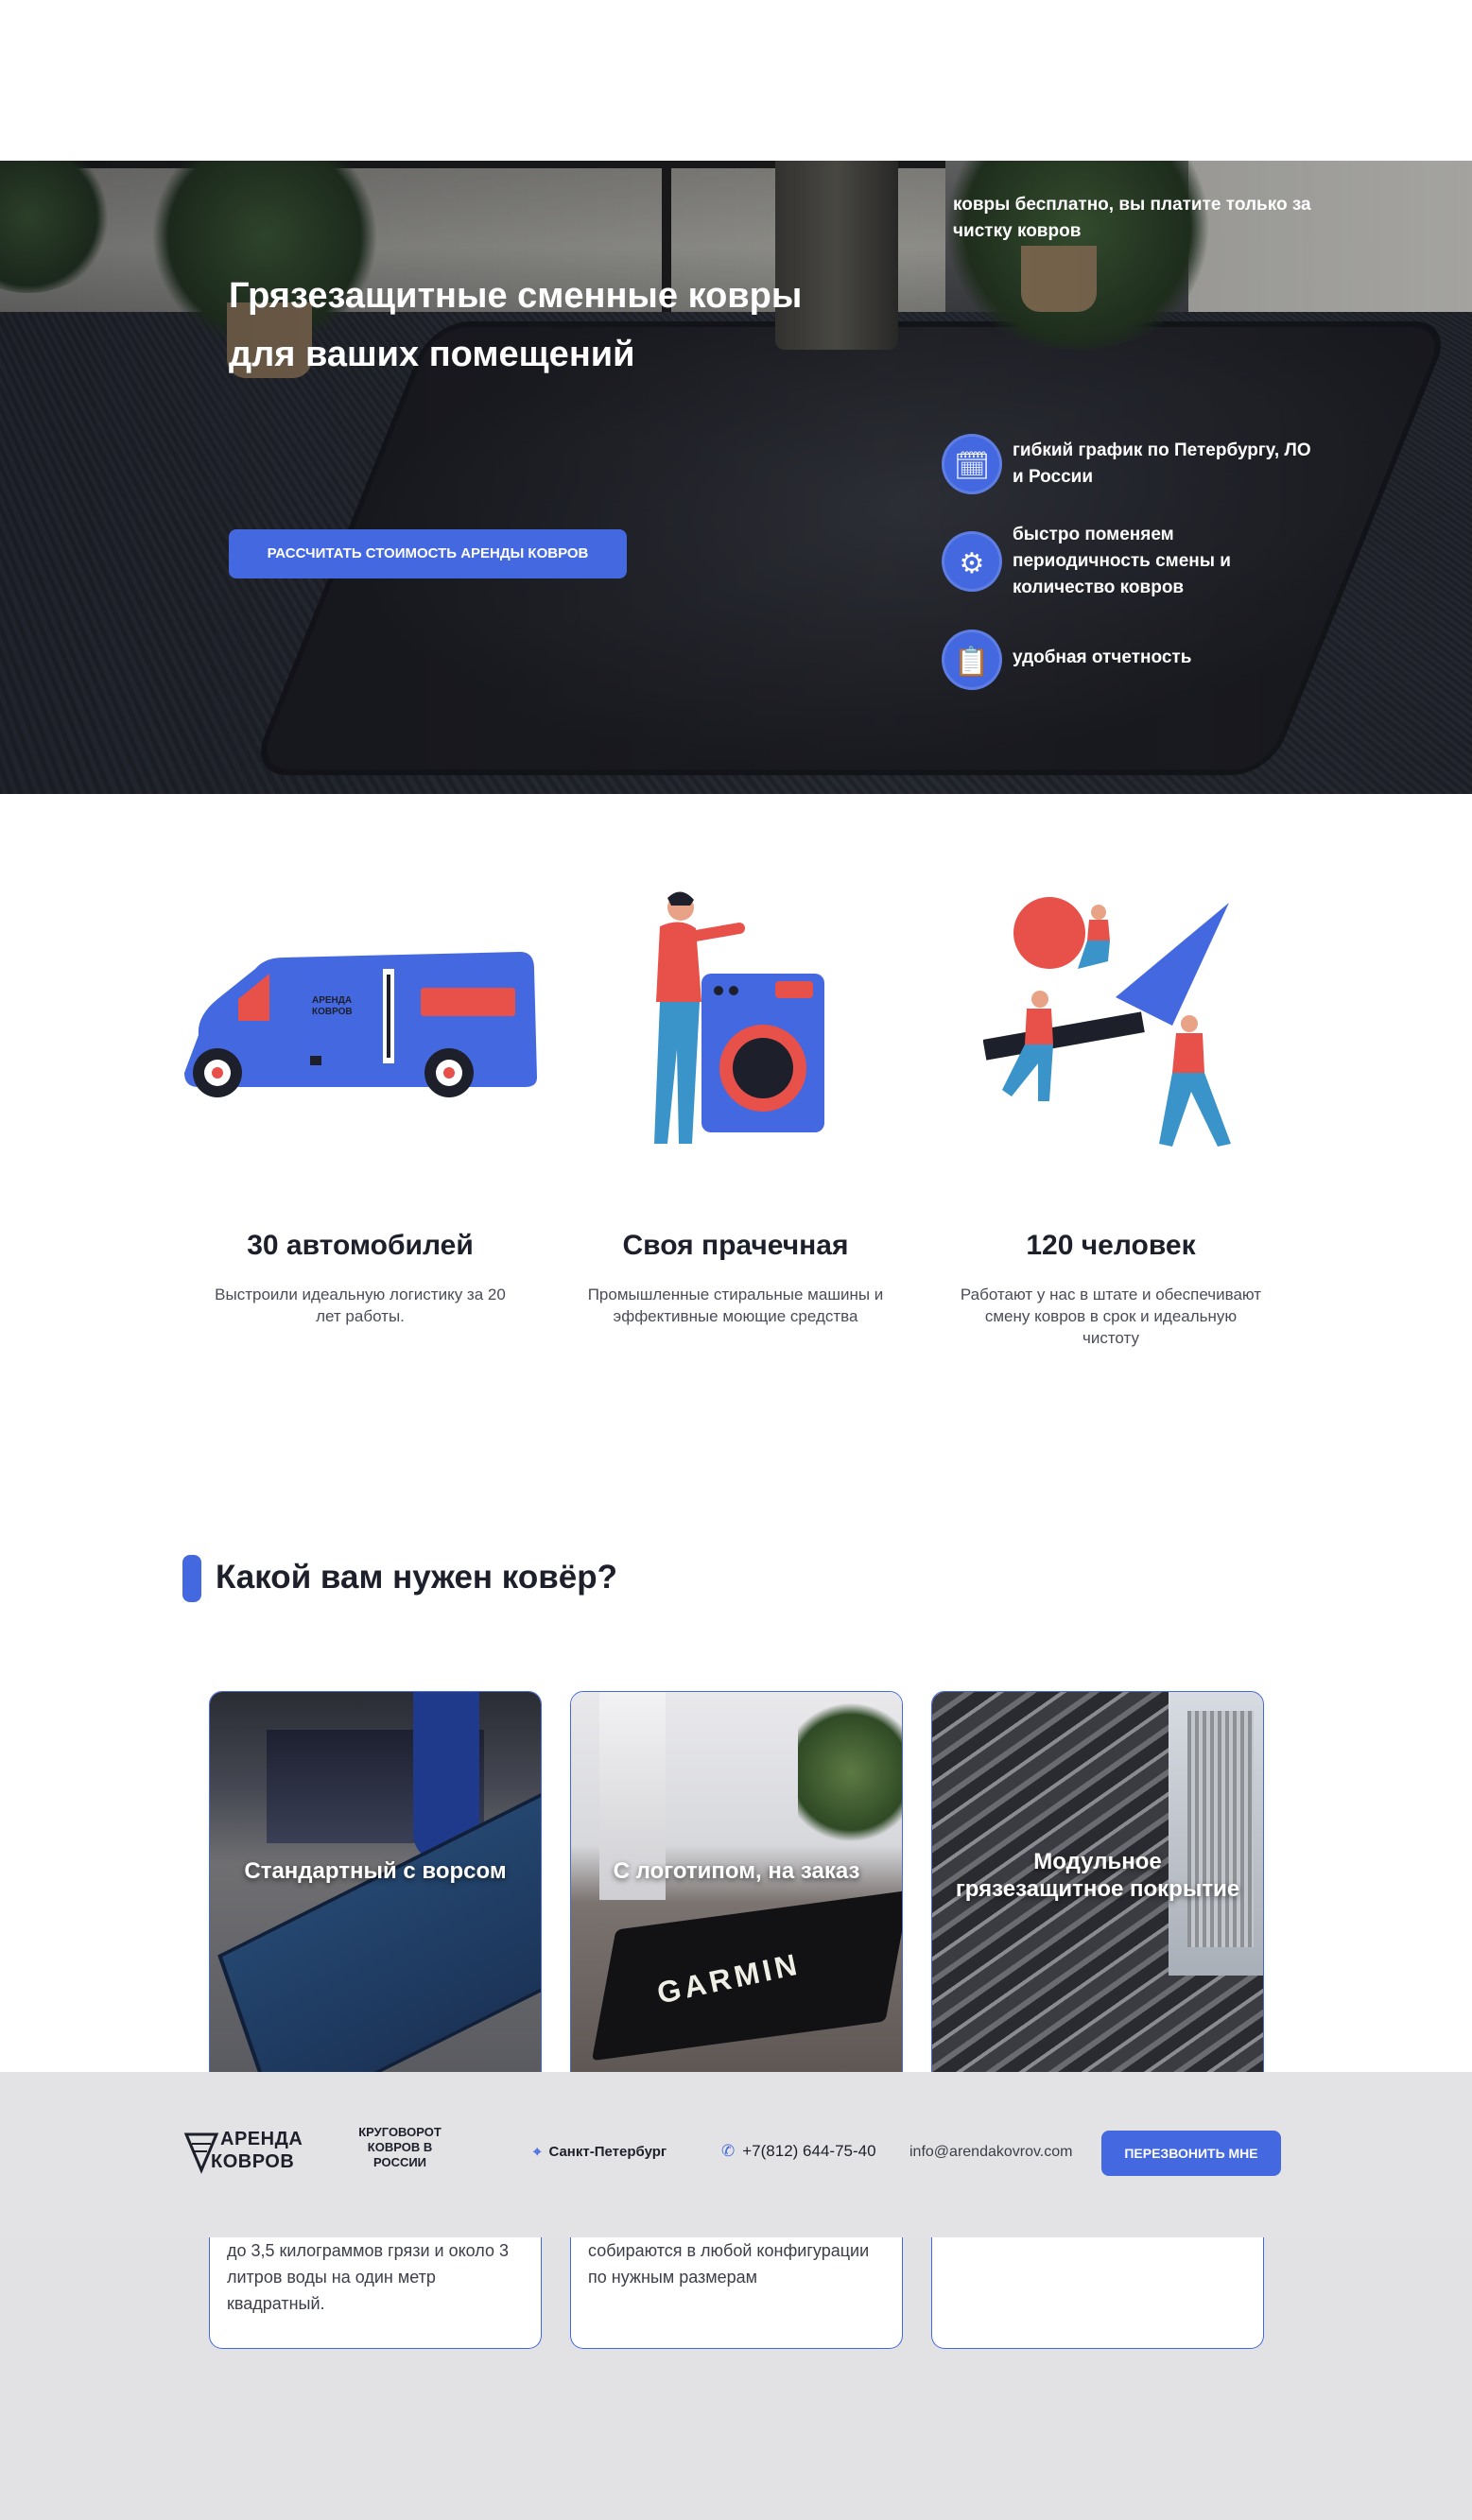 This screenshot has height=2520, width=1472. What do you see at coordinates (739, 1017) in the screenshot?
I see `laundry-machine-illustration` at bounding box center [739, 1017].